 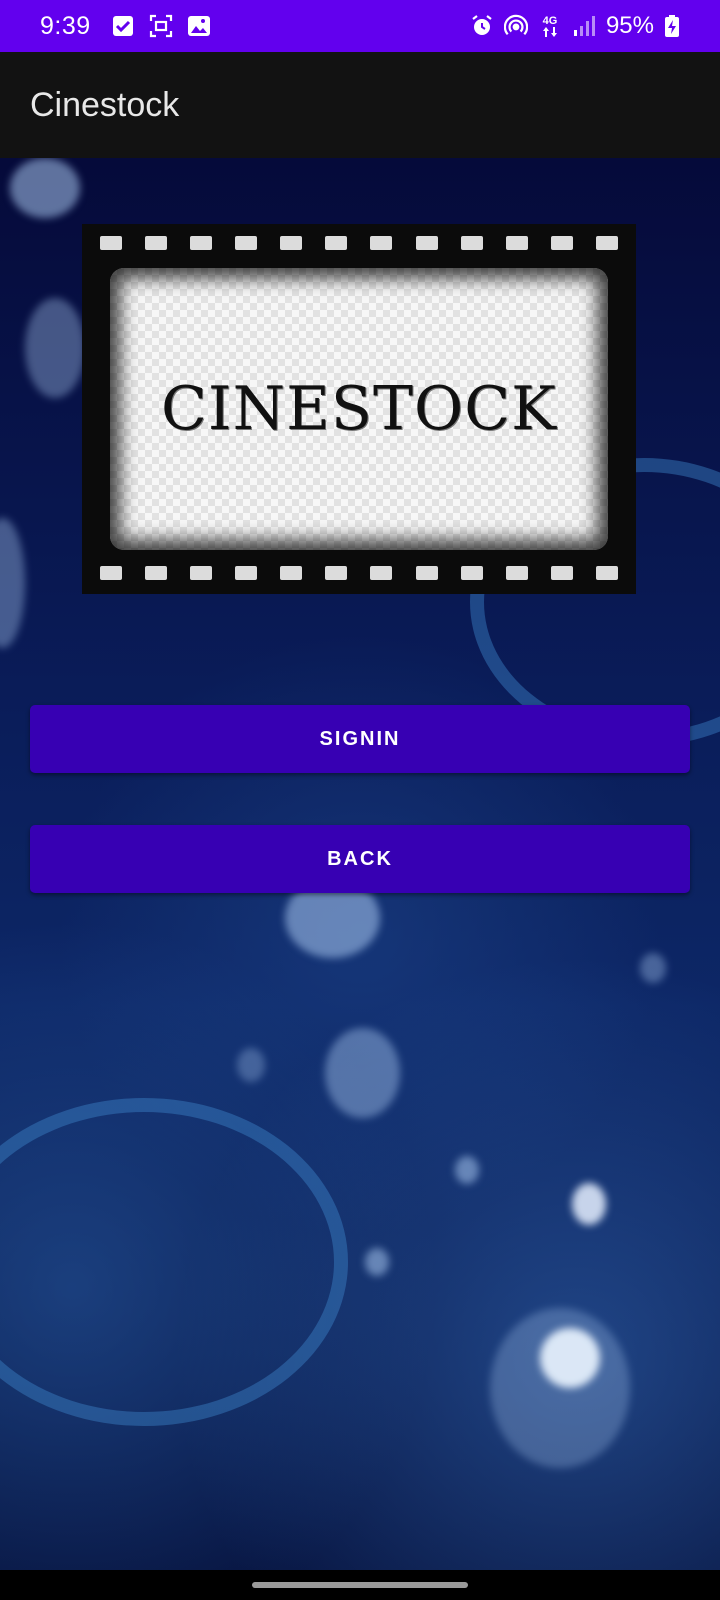 What do you see at coordinates (65, 25) in the screenshot?
I see `status-time: 9:39` at bounding box center [65, 25].